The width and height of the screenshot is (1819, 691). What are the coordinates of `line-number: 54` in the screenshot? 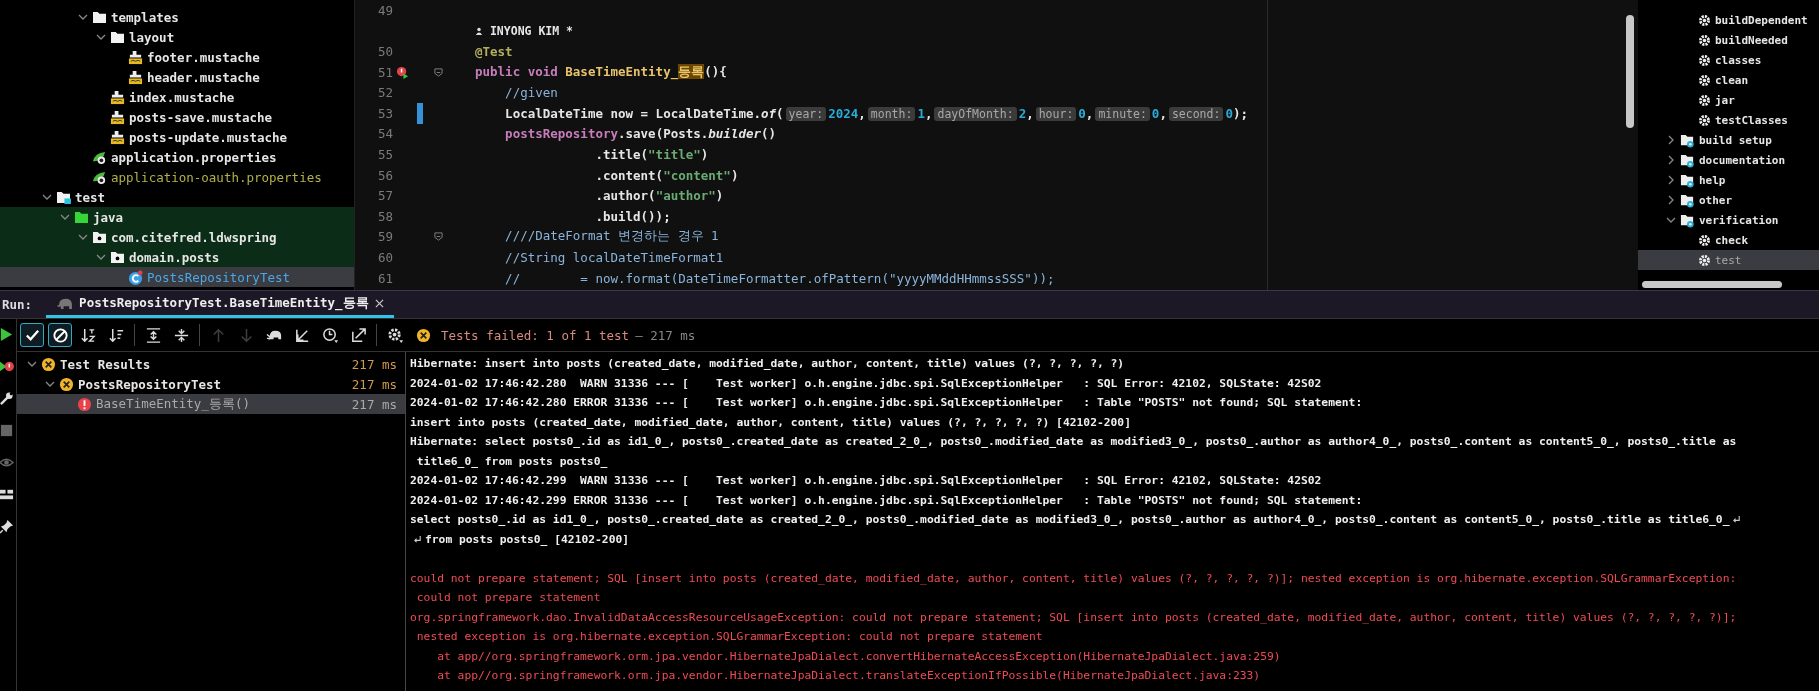 It's located at (384, 134).